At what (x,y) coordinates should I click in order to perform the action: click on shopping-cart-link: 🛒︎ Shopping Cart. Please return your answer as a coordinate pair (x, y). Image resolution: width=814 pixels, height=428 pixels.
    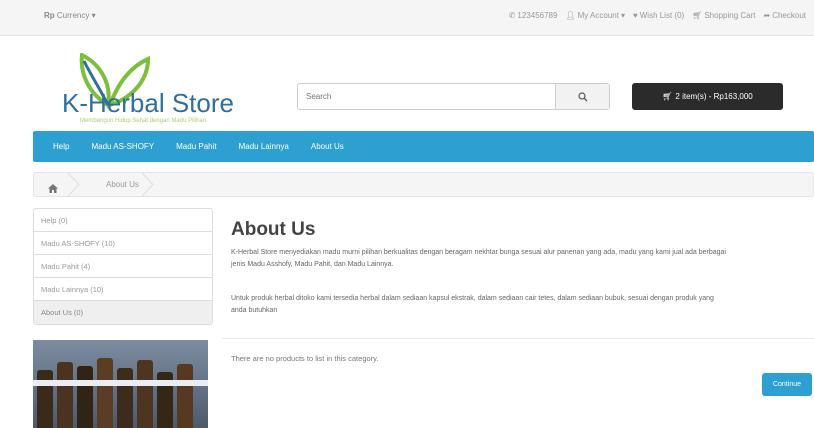
    Looking at the image, I should click on (723, 15).